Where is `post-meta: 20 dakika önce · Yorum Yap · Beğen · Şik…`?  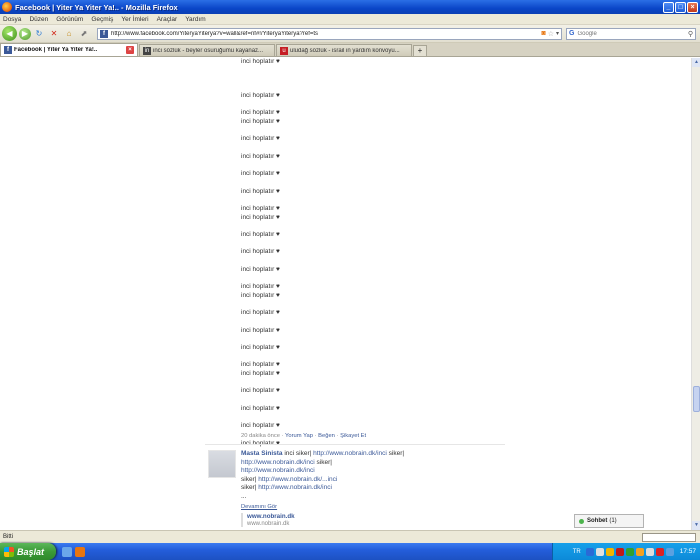 post-meta: 20 dakika önce · Yorum Yap · Beğen · Şik… is located at coordinates (303, 436).